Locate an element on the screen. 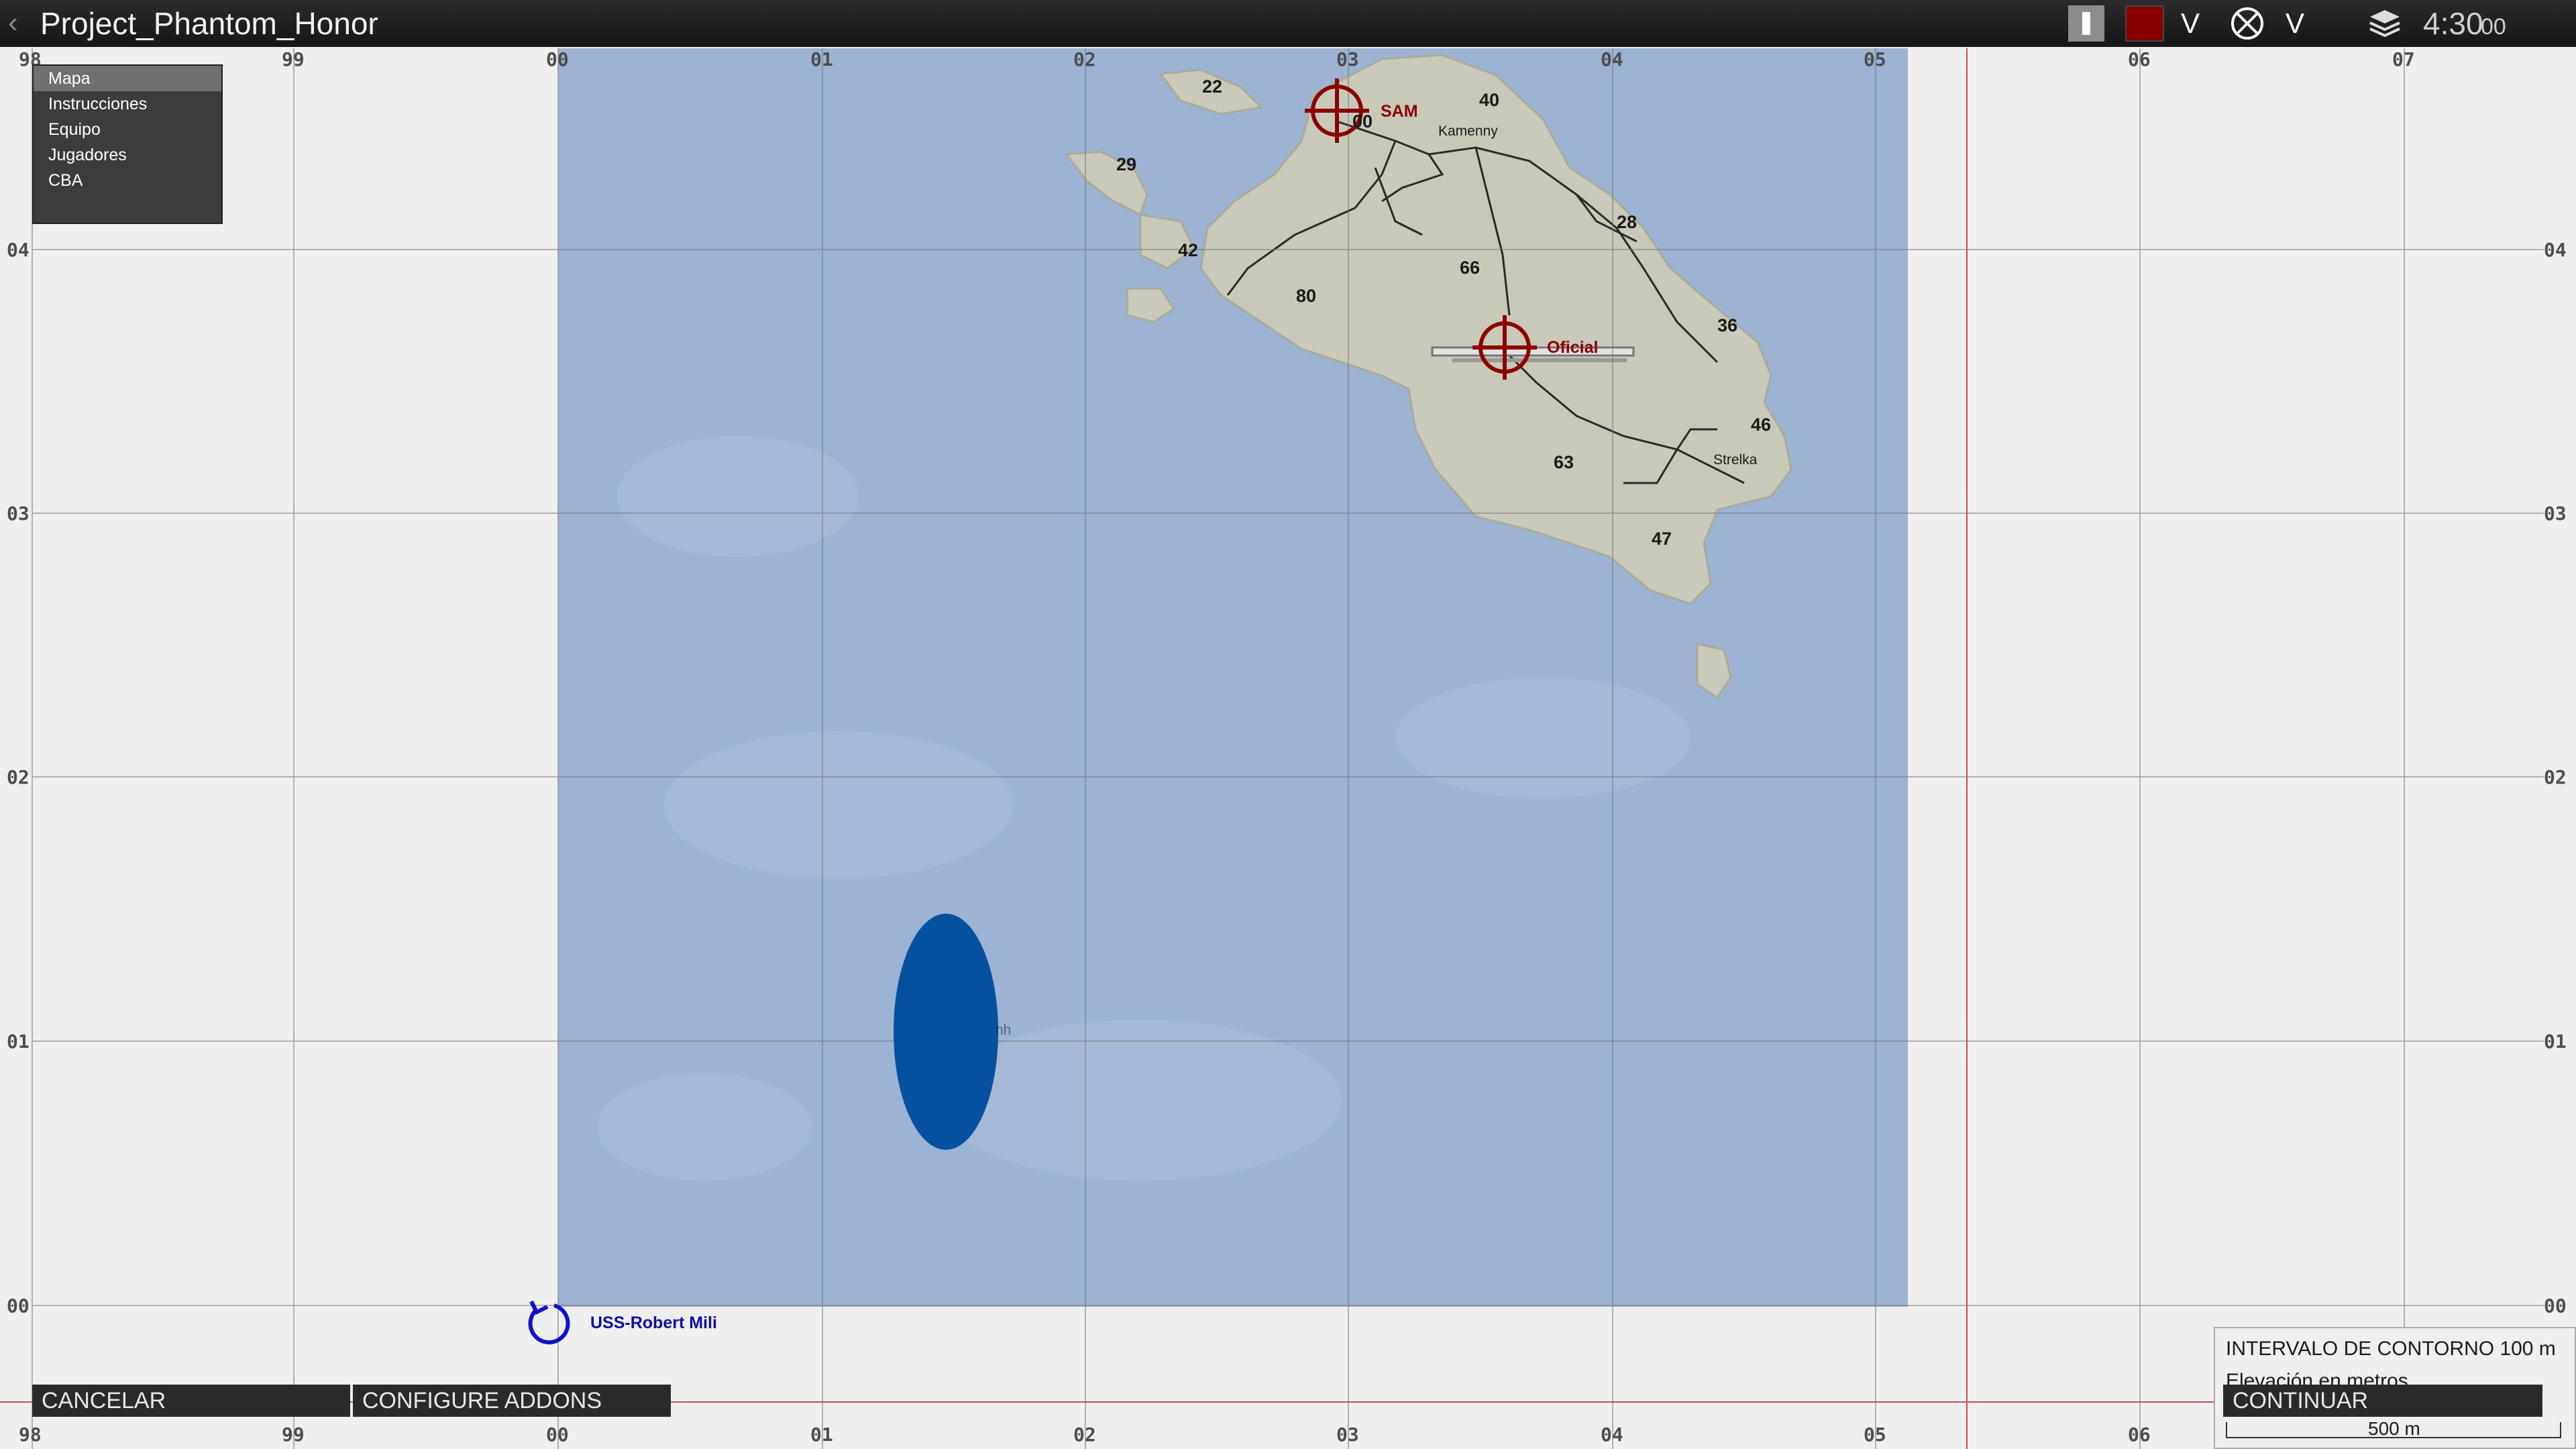 Image resolution: width=2576 pixels, height=1449 pixels. grid-label-x-bottom: 98 is located at coordinates (30, 1435).